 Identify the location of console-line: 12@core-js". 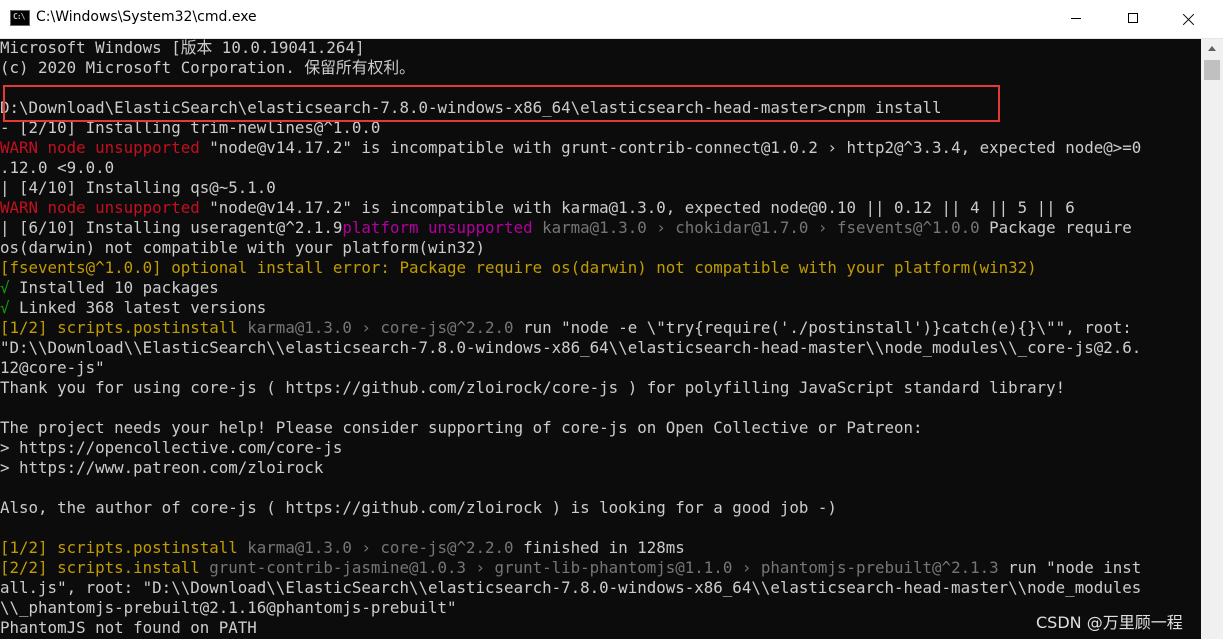
(52, 368).